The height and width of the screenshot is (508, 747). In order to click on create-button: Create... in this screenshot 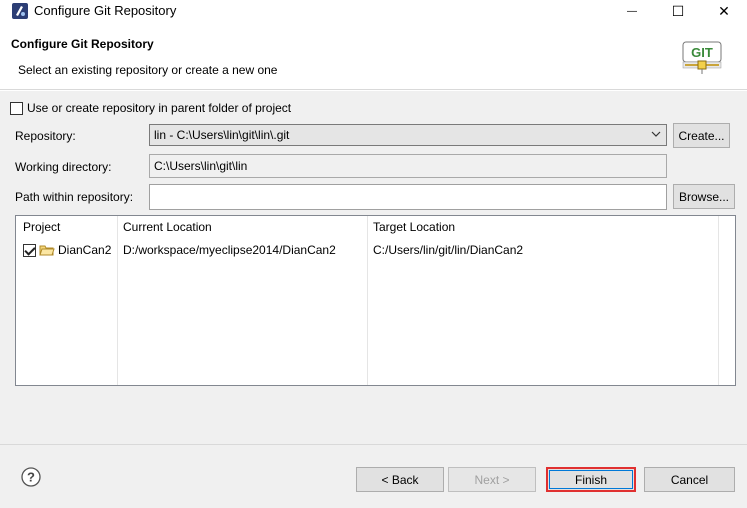, I will do `click(701, 135)`.